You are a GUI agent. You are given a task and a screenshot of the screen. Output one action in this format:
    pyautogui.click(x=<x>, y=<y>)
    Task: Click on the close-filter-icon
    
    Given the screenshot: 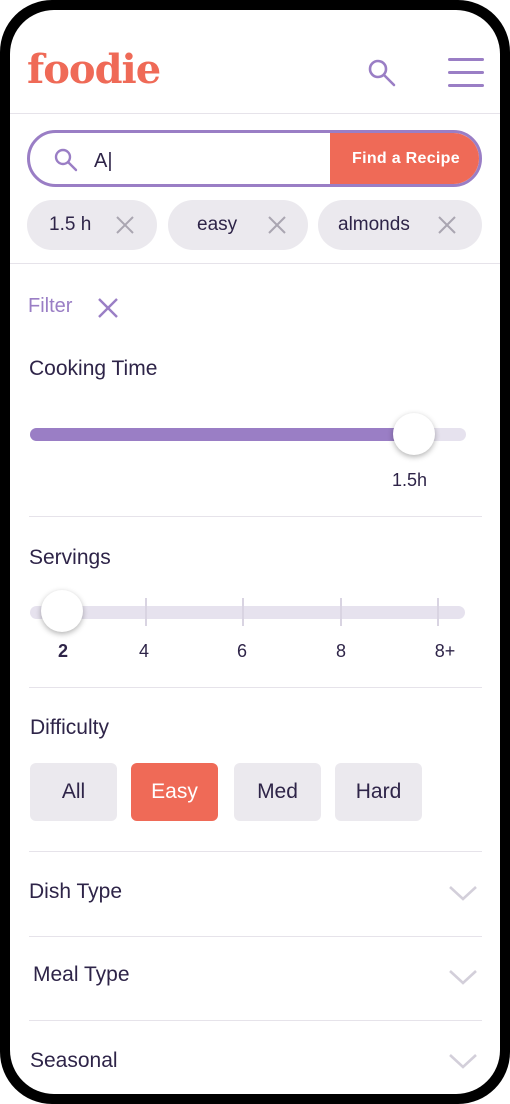 What is the action you would take?
    pyautogui.click(x=108, y=308)
    